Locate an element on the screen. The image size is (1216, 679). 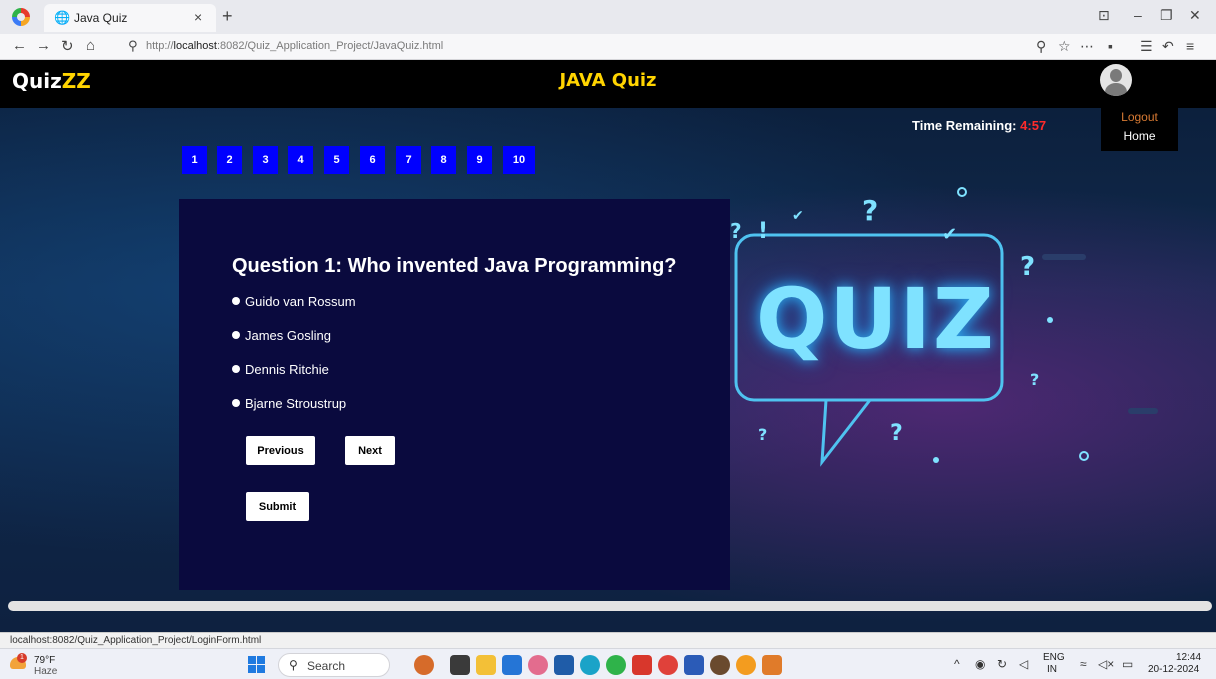
browser-tab-bar: 🌐 Java Quiz × + ⊡ – ❐ ✕ is located at coordinates (608, 17).